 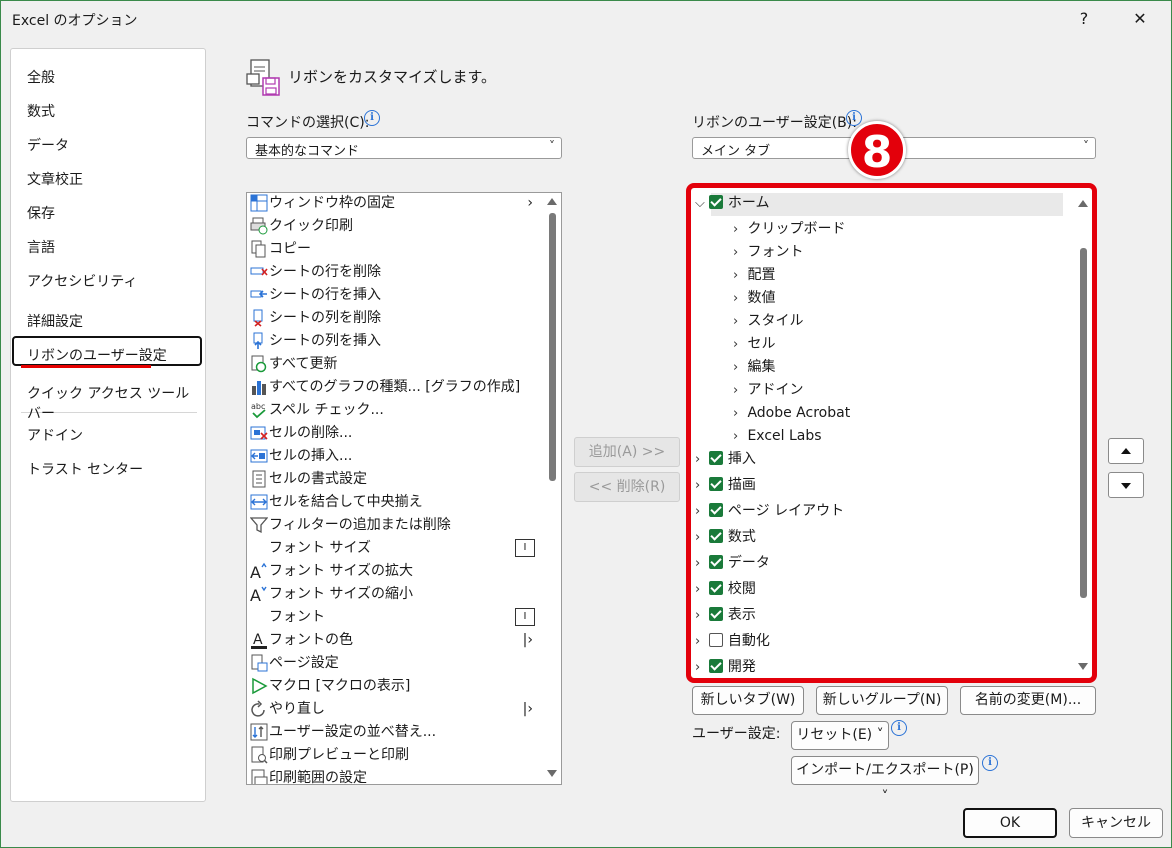 What do you see at coordinates (725, 666) in the screenshot?
I see `ribbon-tab-node: › 開発` at bounding box center [725, 666].